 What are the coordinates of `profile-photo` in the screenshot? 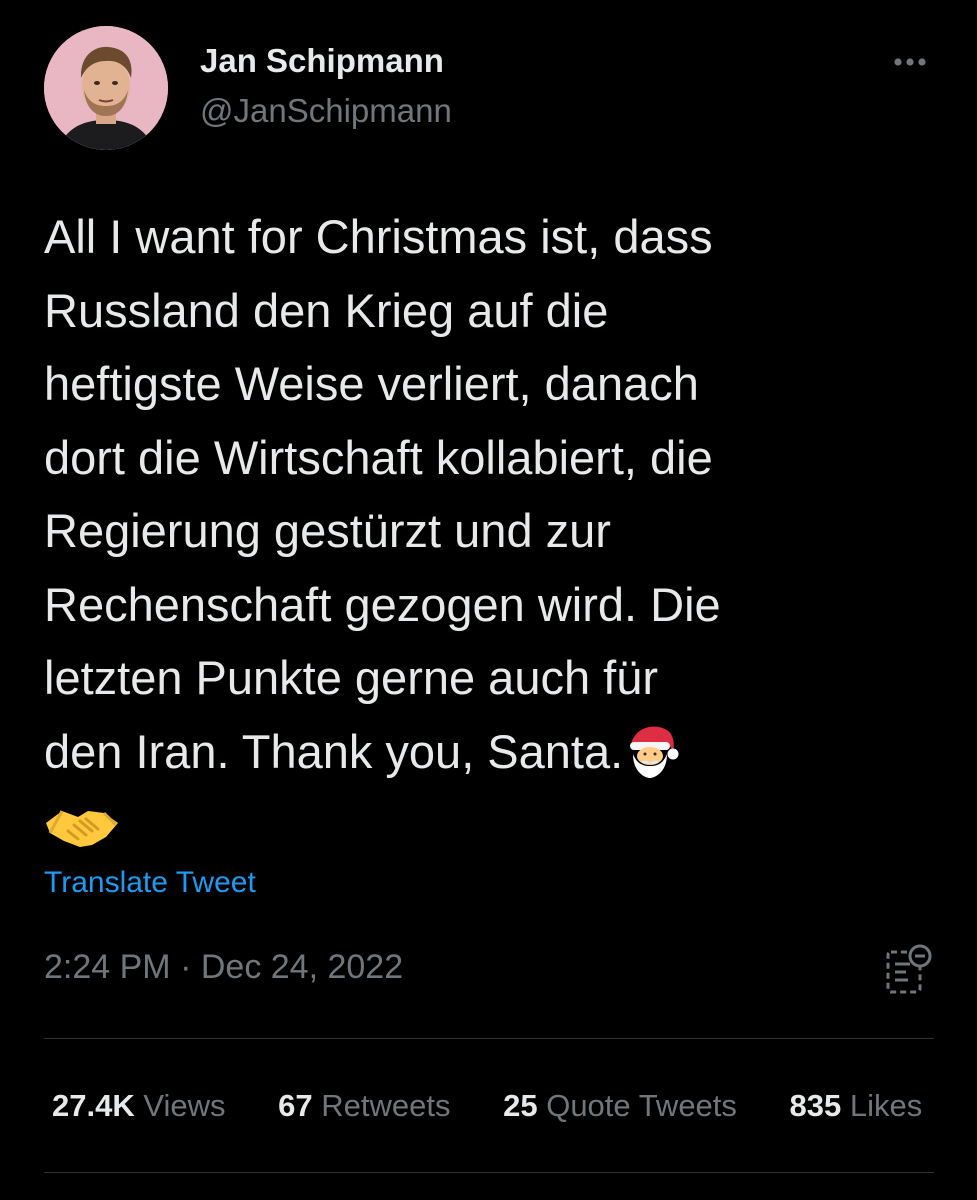 It's located at (106, 88).